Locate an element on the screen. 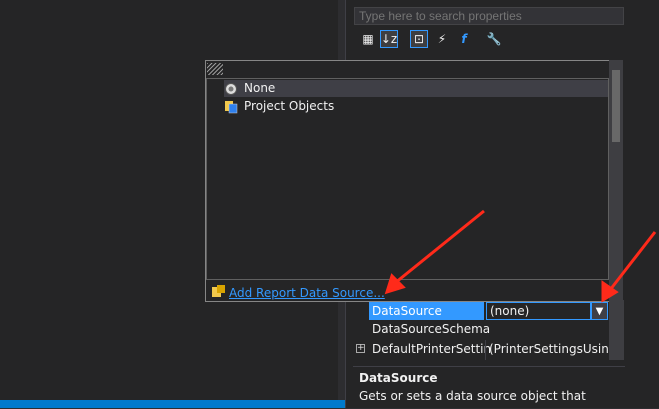  annotation-arrow-right is located at coordinates (629, 267).